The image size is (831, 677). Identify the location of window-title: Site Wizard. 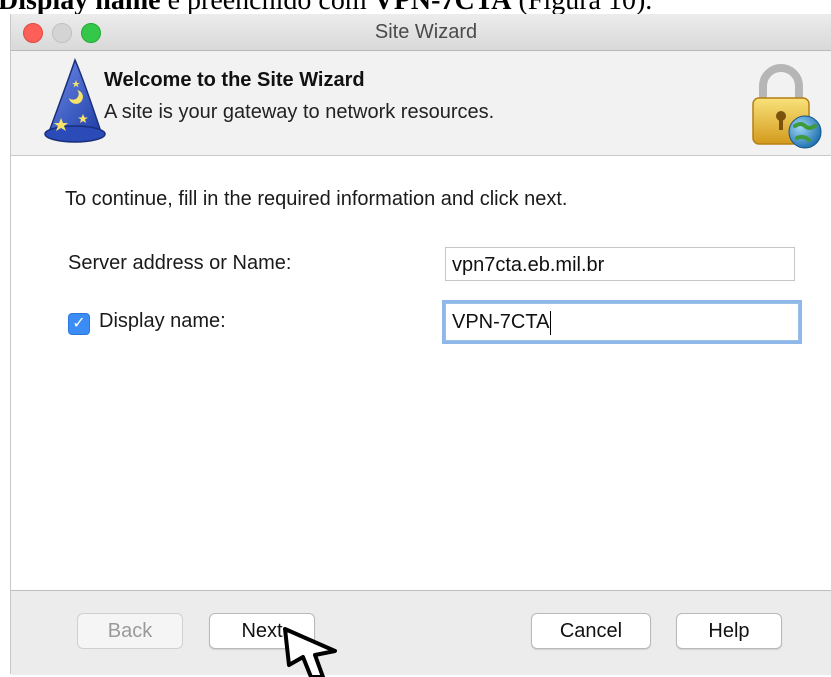
(426, 32).